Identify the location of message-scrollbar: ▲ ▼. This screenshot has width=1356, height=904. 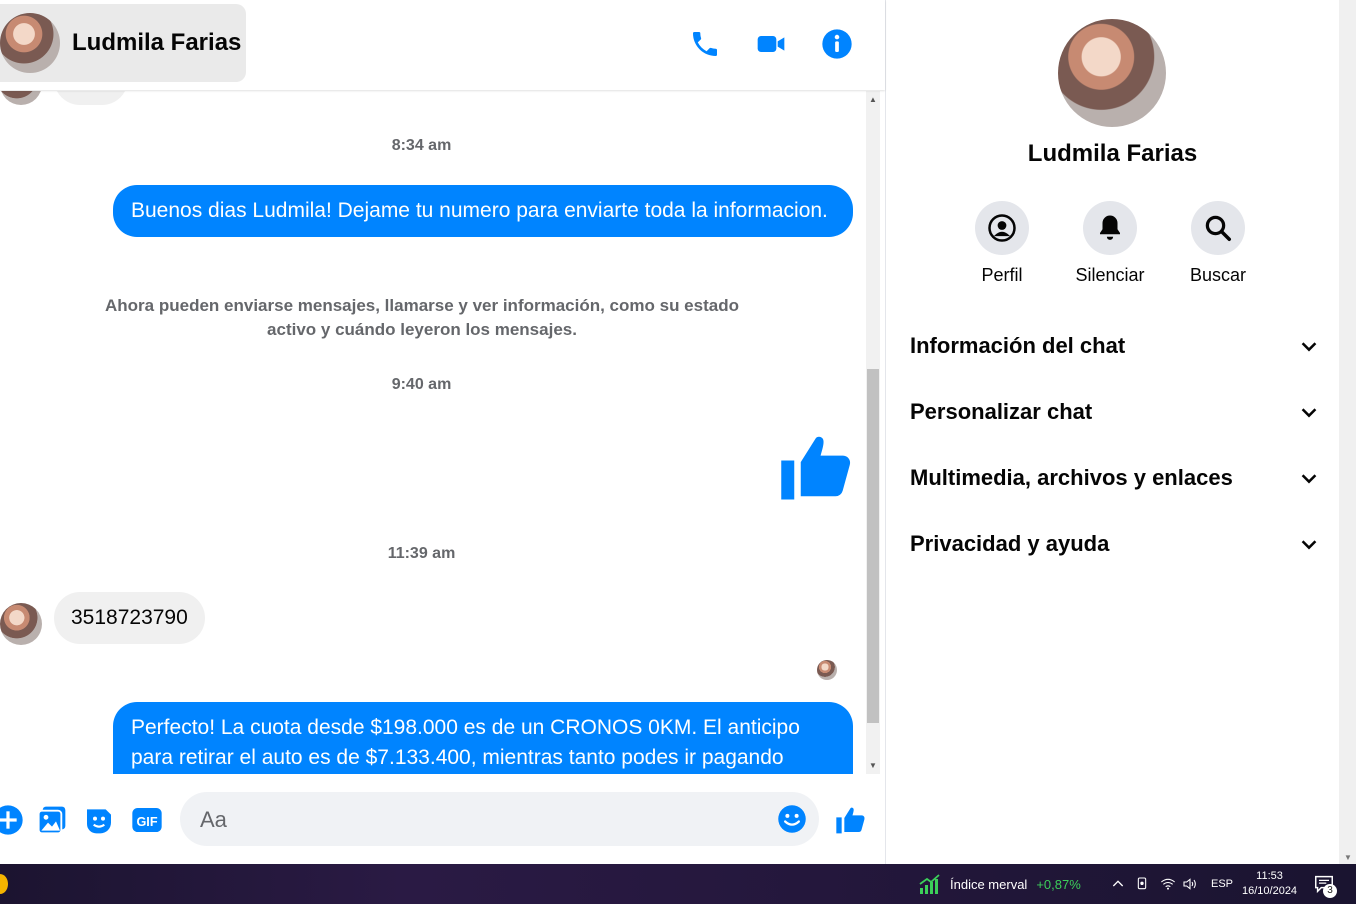
(873, 432).